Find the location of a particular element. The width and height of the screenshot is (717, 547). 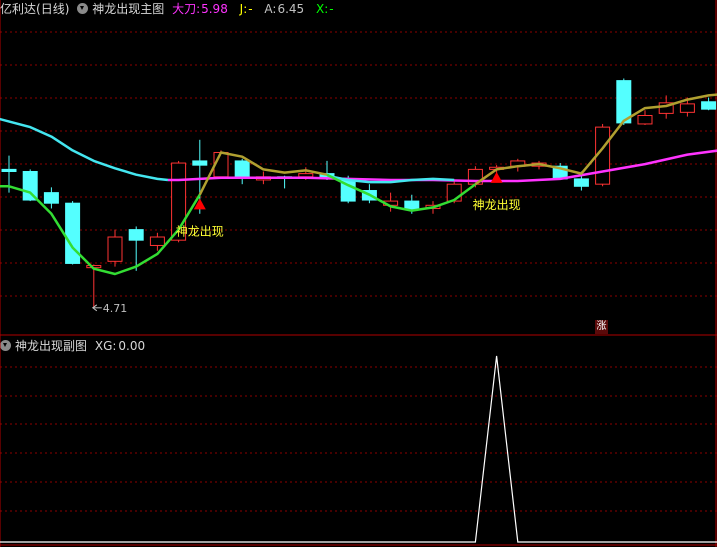

cyan-line is located at coordinates (84, 149).